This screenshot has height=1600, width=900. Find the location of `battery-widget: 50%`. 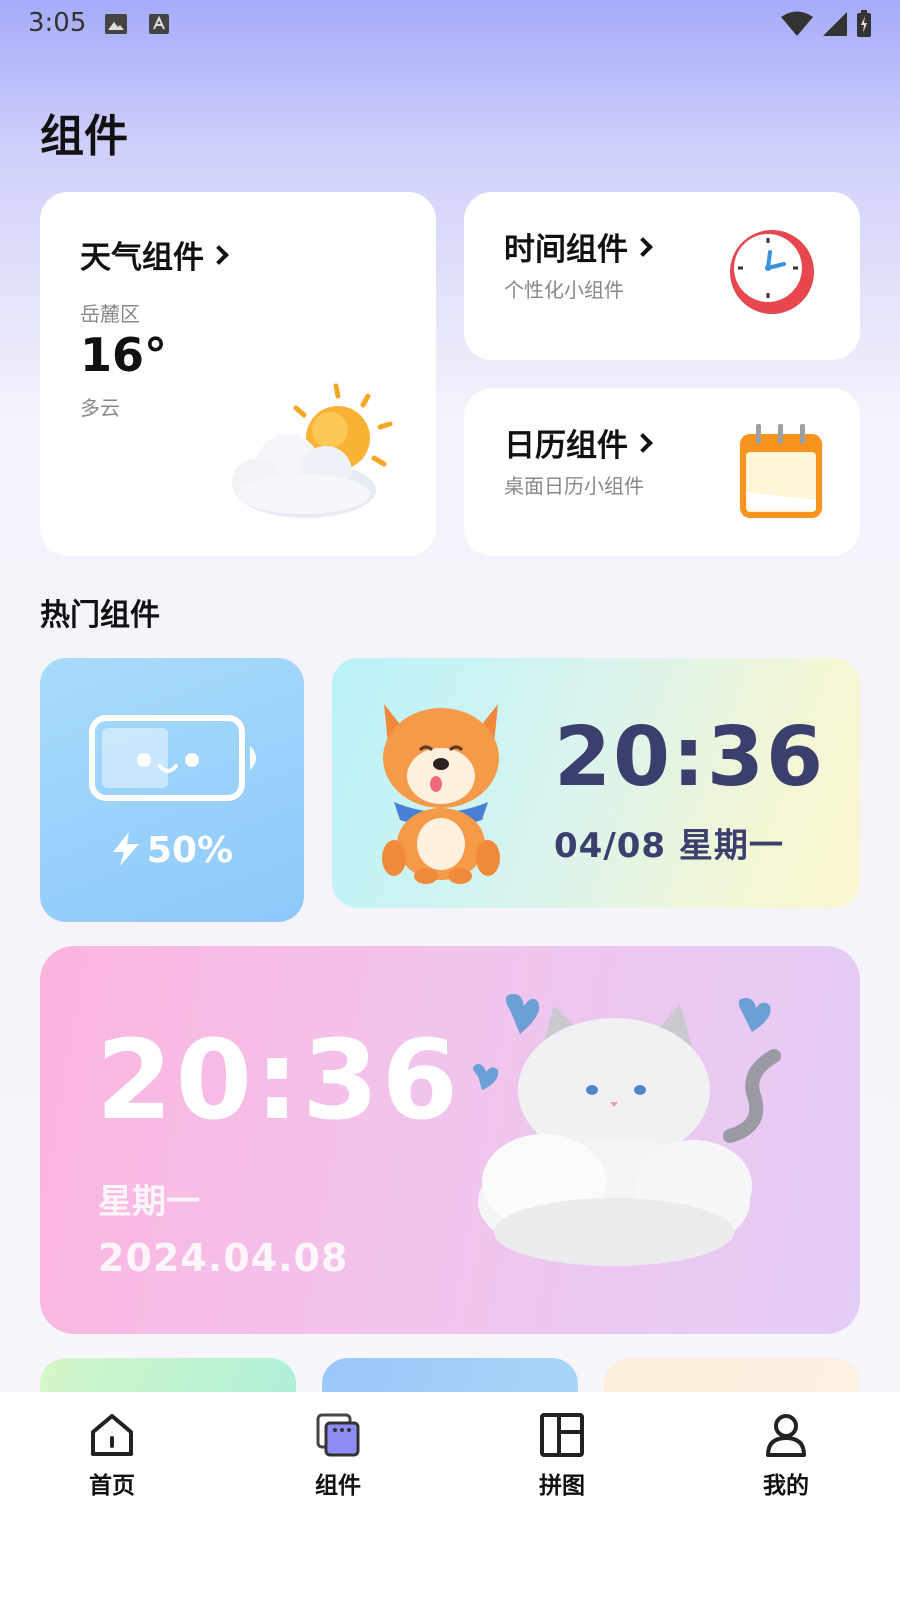

battery-widget: 50% is located at coordinates (172, 790).